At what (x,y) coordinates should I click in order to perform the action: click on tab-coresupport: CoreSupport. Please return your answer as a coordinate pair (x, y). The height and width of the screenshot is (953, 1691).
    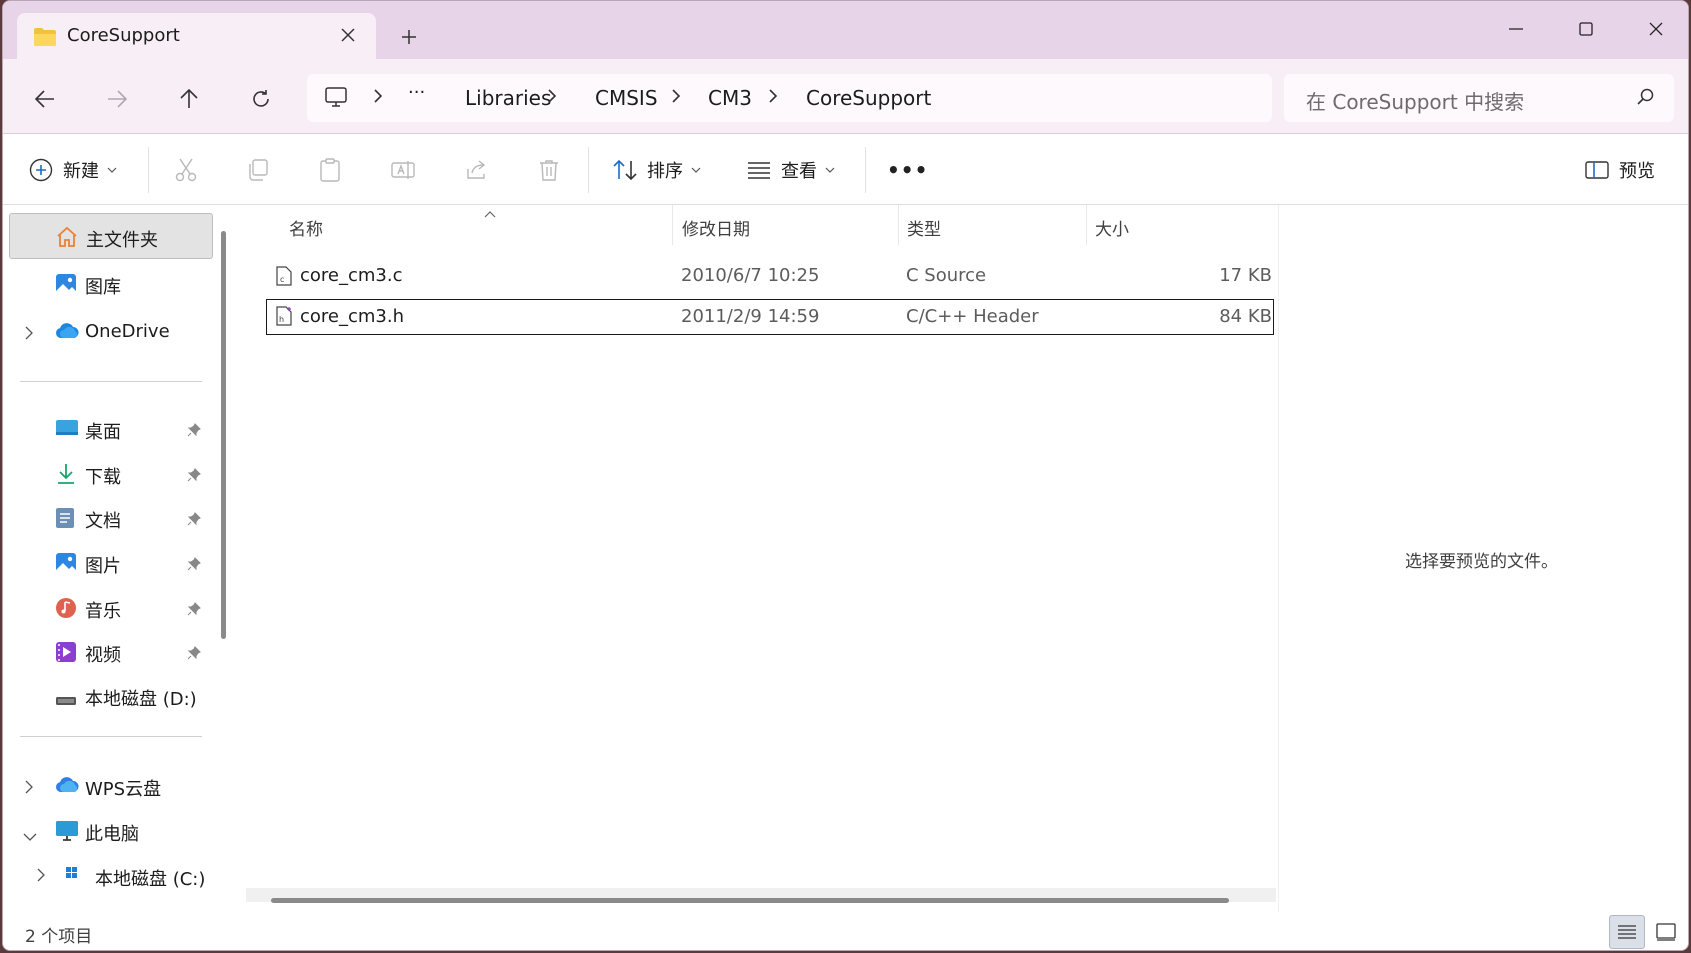
    Looking at the image, I should click on (196, 36).